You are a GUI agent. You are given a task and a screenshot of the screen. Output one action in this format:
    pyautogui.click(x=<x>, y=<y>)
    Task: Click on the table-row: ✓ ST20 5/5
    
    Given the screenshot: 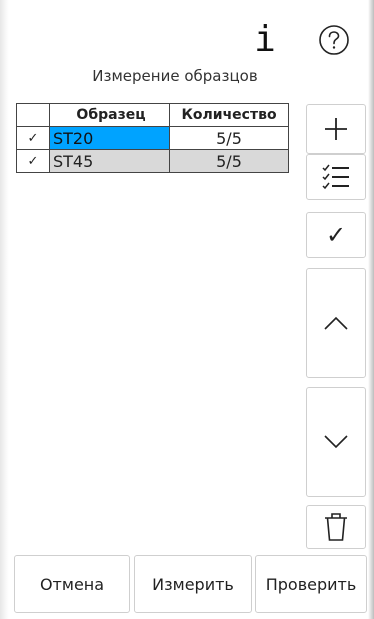 What is the action you would take?
    pyautogui.click(x=152, y=138)
    